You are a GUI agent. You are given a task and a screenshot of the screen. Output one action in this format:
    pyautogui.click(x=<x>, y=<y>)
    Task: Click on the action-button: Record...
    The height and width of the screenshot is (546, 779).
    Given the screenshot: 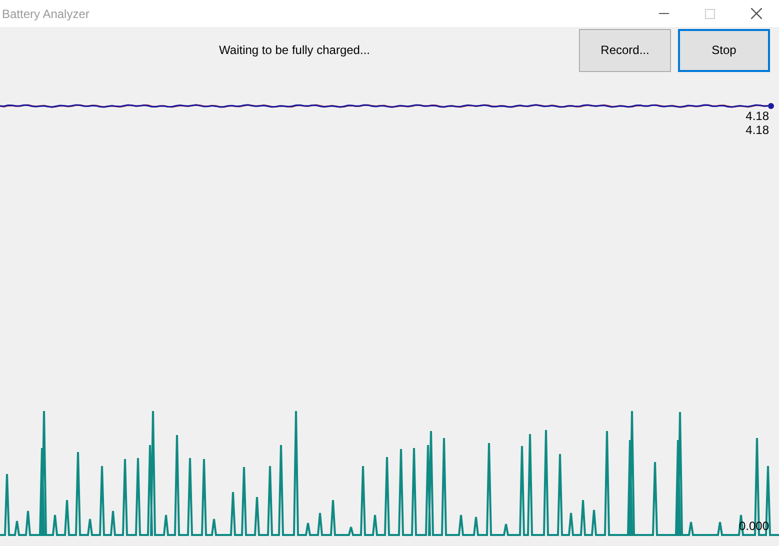 What is the action you would take?
    pyautogui.click(x=625, y=50)
    